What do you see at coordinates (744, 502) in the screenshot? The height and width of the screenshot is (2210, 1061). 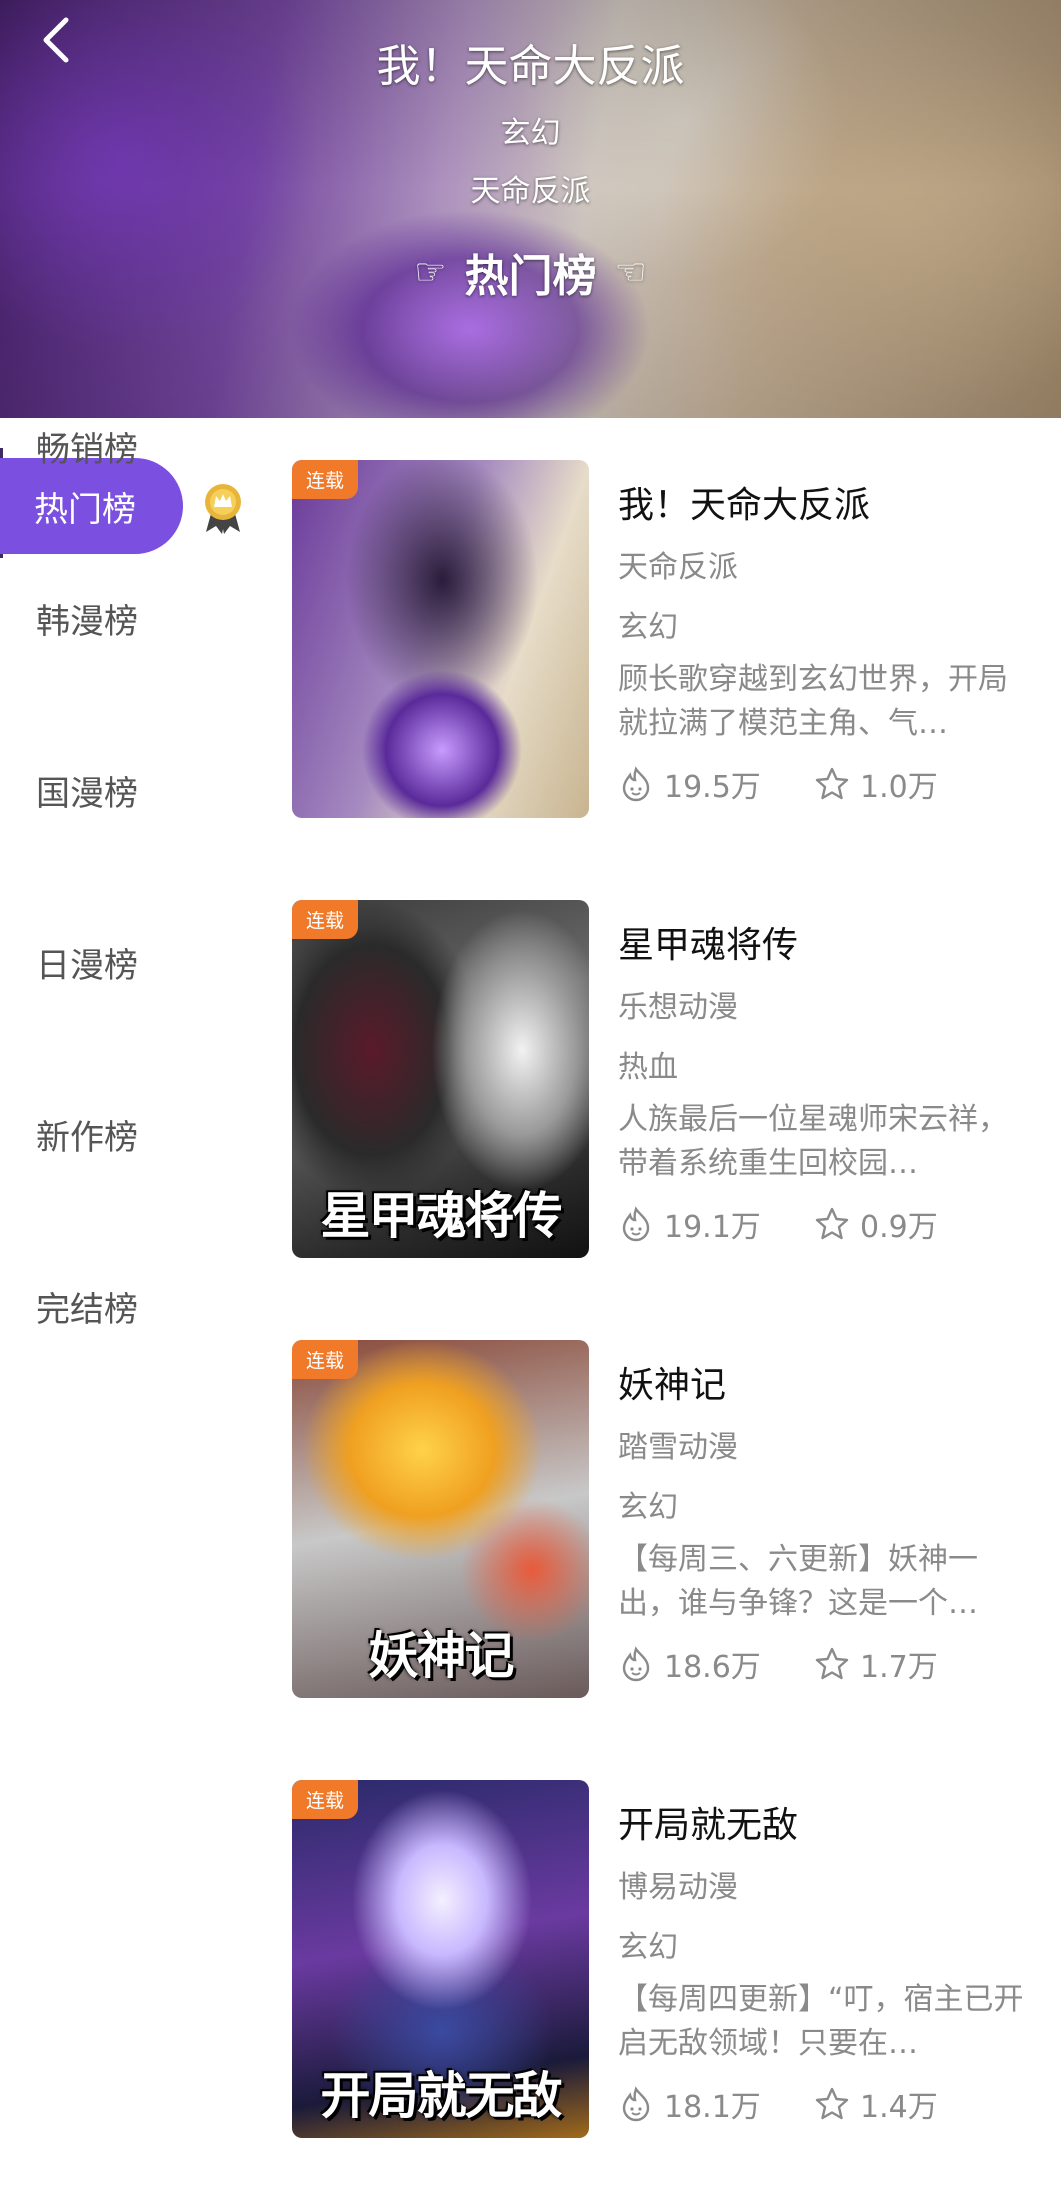 I see `comic-title: 我！天命大反派` at bounding box center [744, 502].